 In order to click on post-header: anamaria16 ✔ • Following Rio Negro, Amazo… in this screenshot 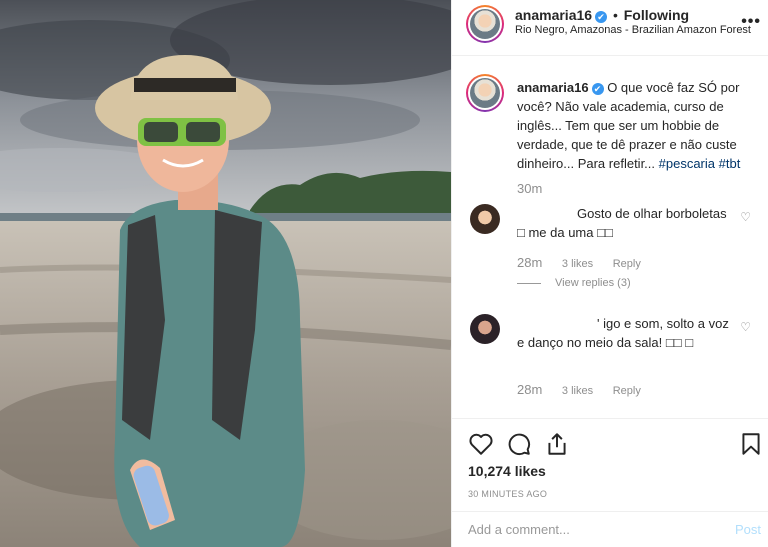, I will do `click(610, 28)`.